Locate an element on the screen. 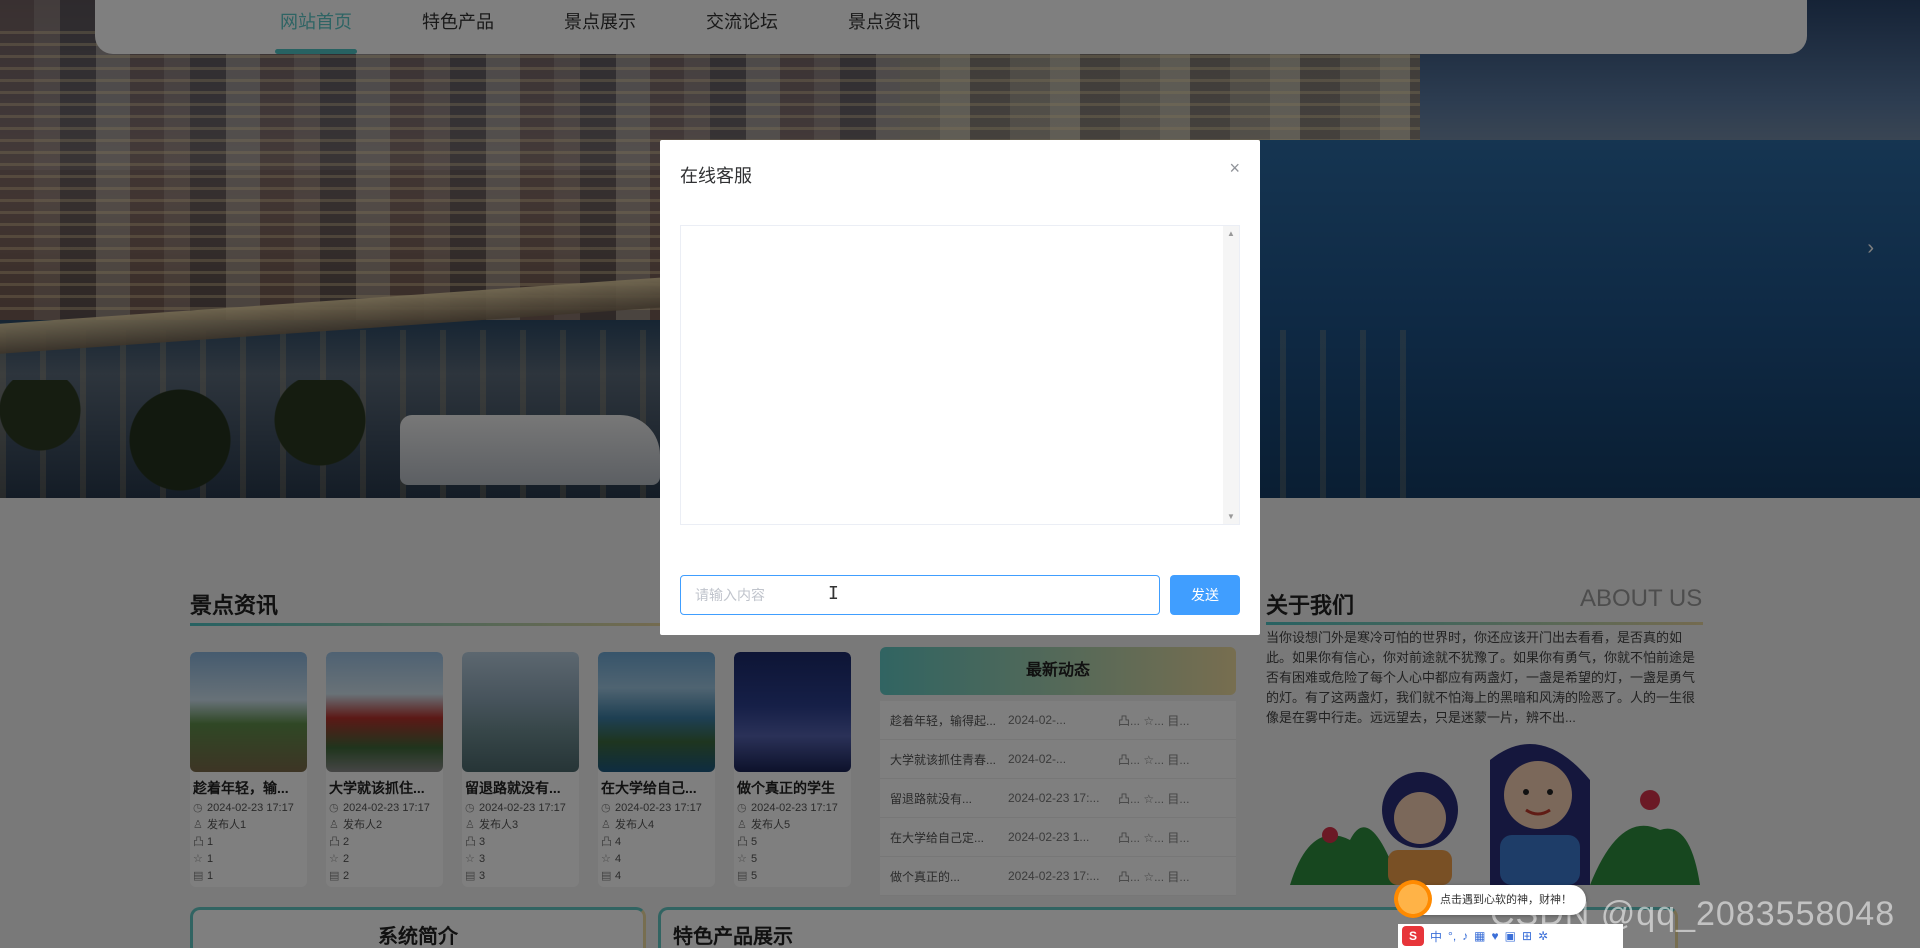 This screenshot has height=948, width=1920. sogou-logo-icon: S is located at coordinates (1413, 936).